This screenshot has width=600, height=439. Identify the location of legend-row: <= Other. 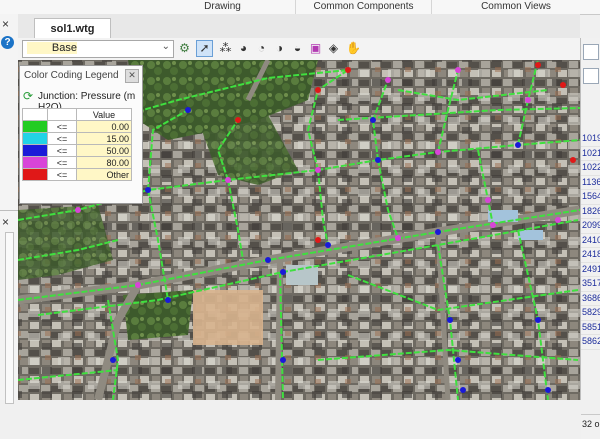
(77, 174).